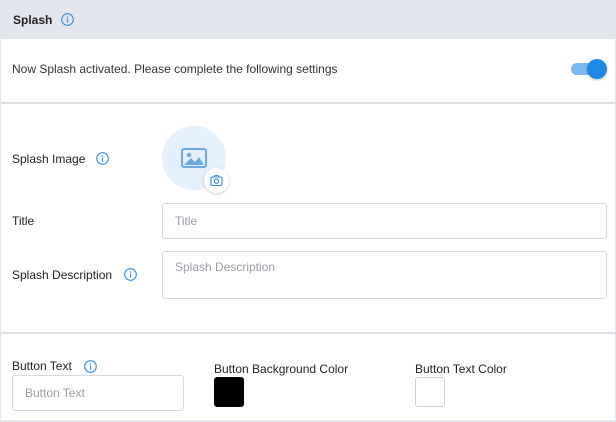 This screenshot has width=616, height=422. Describe the element at coordinates (33, 20) in the screenshot. I see `panel-title: Splash` at that location.